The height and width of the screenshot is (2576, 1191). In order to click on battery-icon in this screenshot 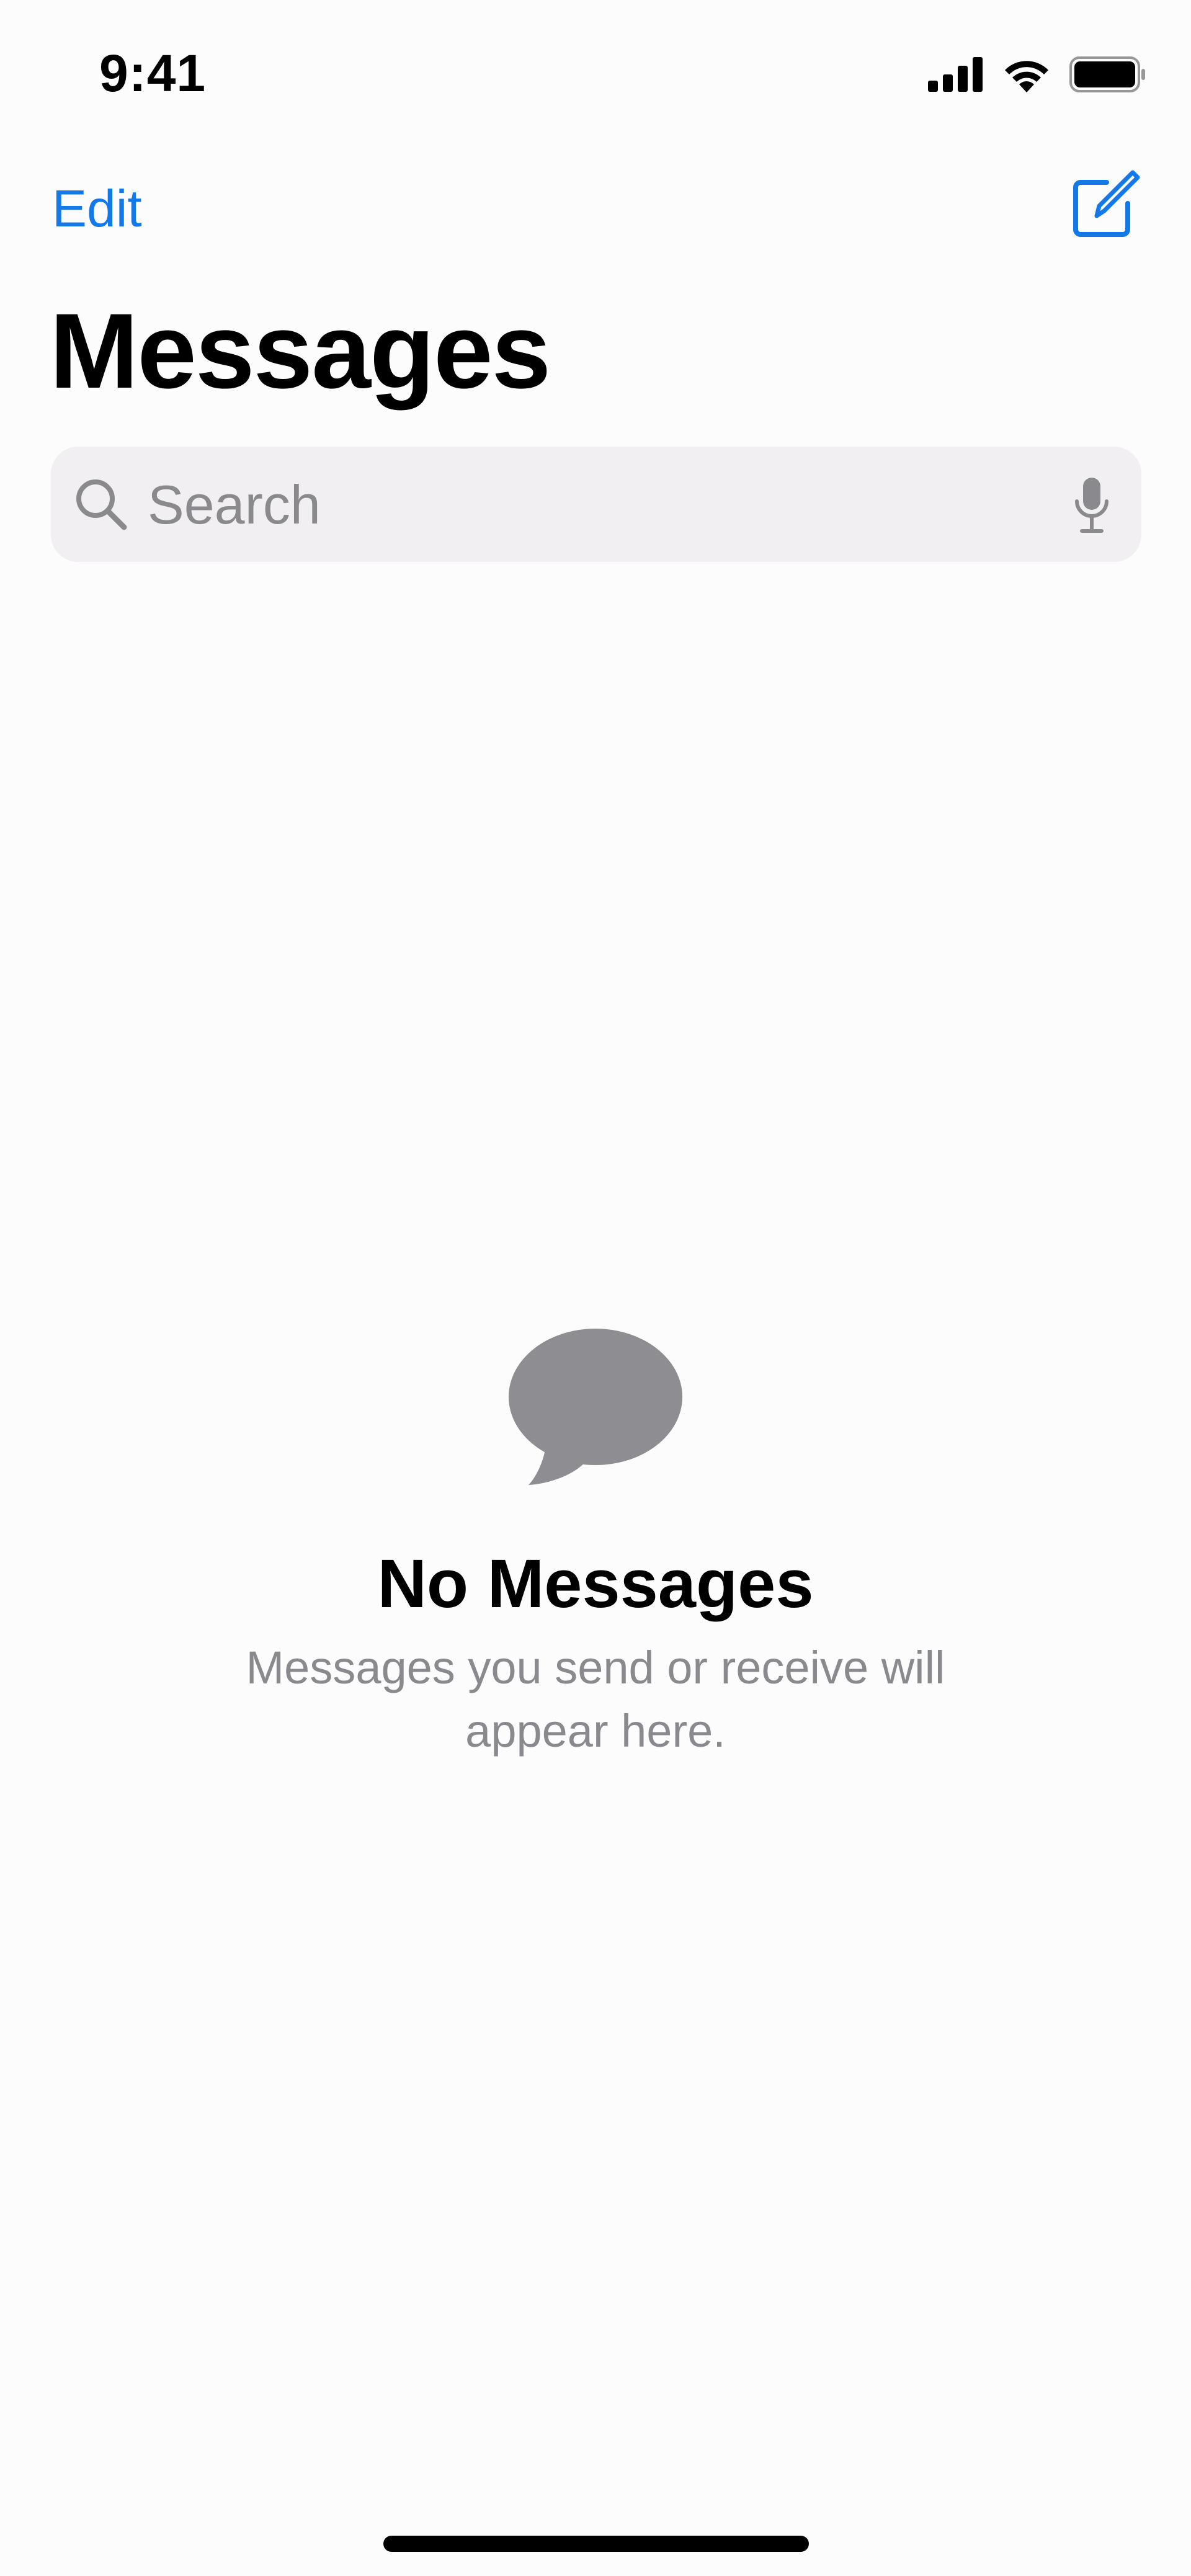, I will do `click(1107, 74)`.